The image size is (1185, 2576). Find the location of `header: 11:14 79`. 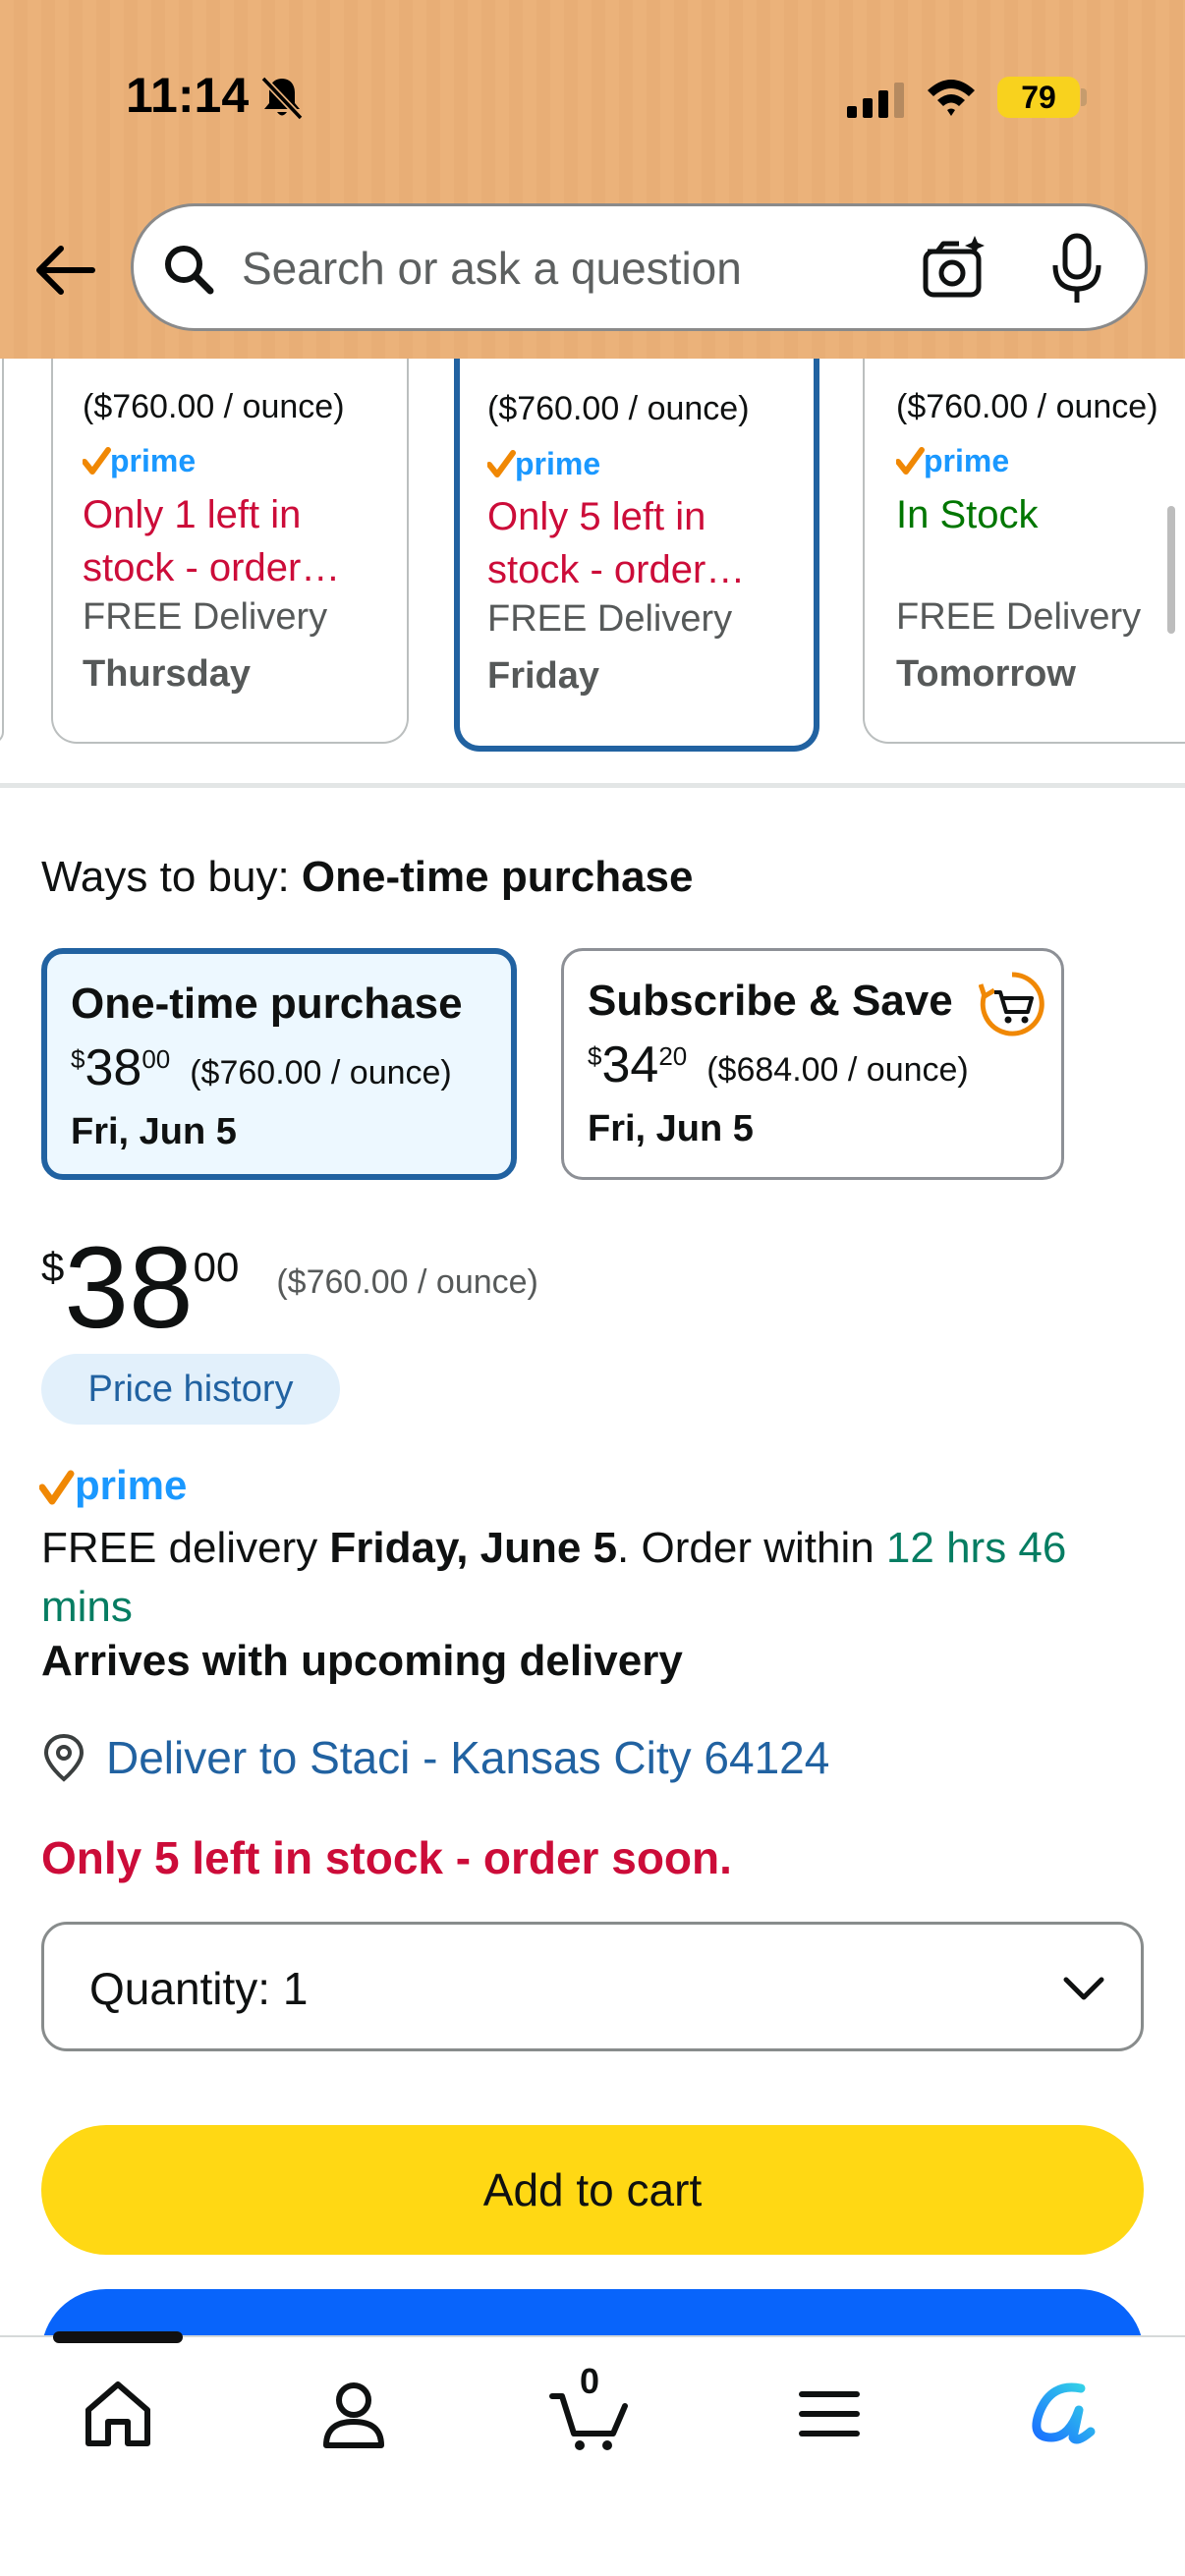

header: 11:14 79 is located at coordinates (592, 179).